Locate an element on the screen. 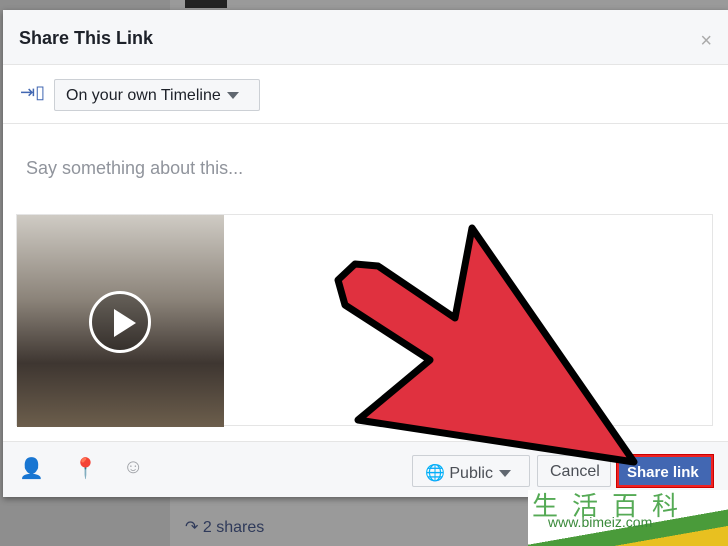 The height and width of the screenshot is (546, 728). audience-row: ⇥▯ On your own Timeline is located at coordinates (365, 94).